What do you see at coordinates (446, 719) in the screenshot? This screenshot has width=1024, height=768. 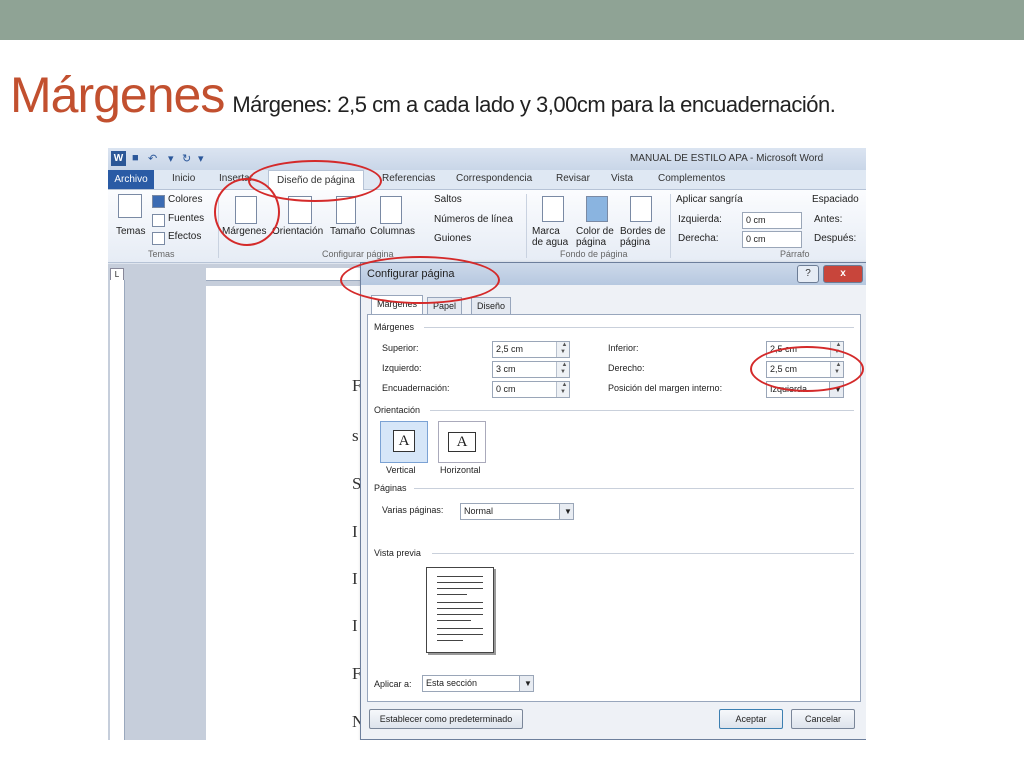 I see `set-default-button: Establecer como predeterminado` at bounding box center [446, 719].